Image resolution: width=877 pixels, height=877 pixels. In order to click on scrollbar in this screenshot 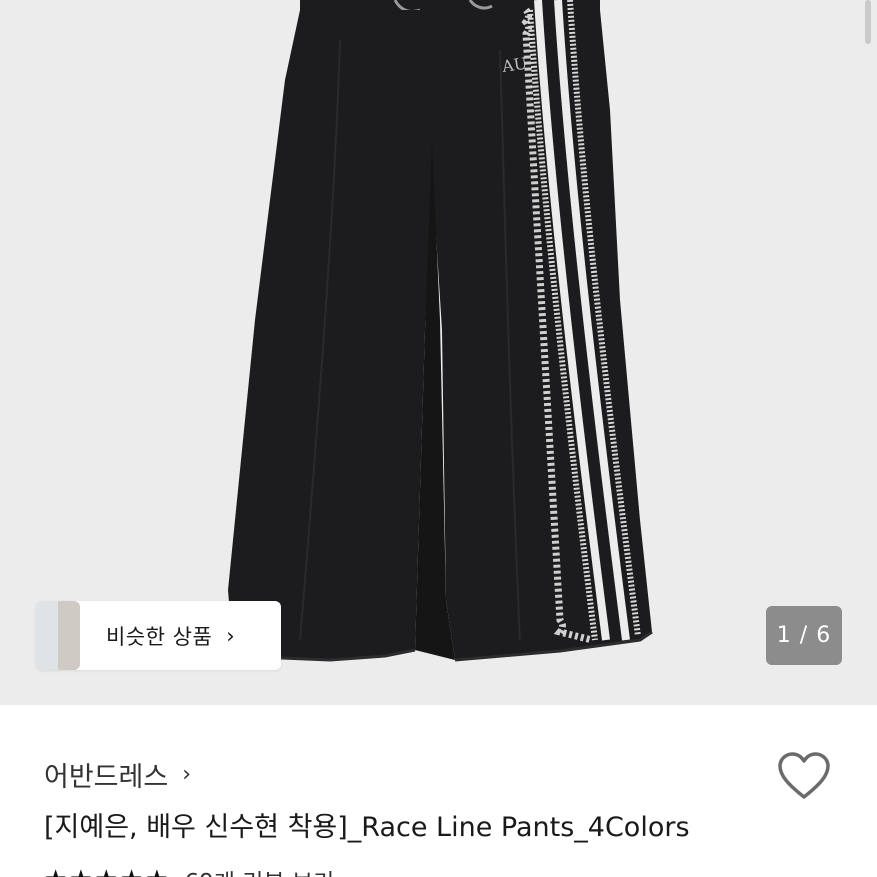, I will do `click(868, 22)`.